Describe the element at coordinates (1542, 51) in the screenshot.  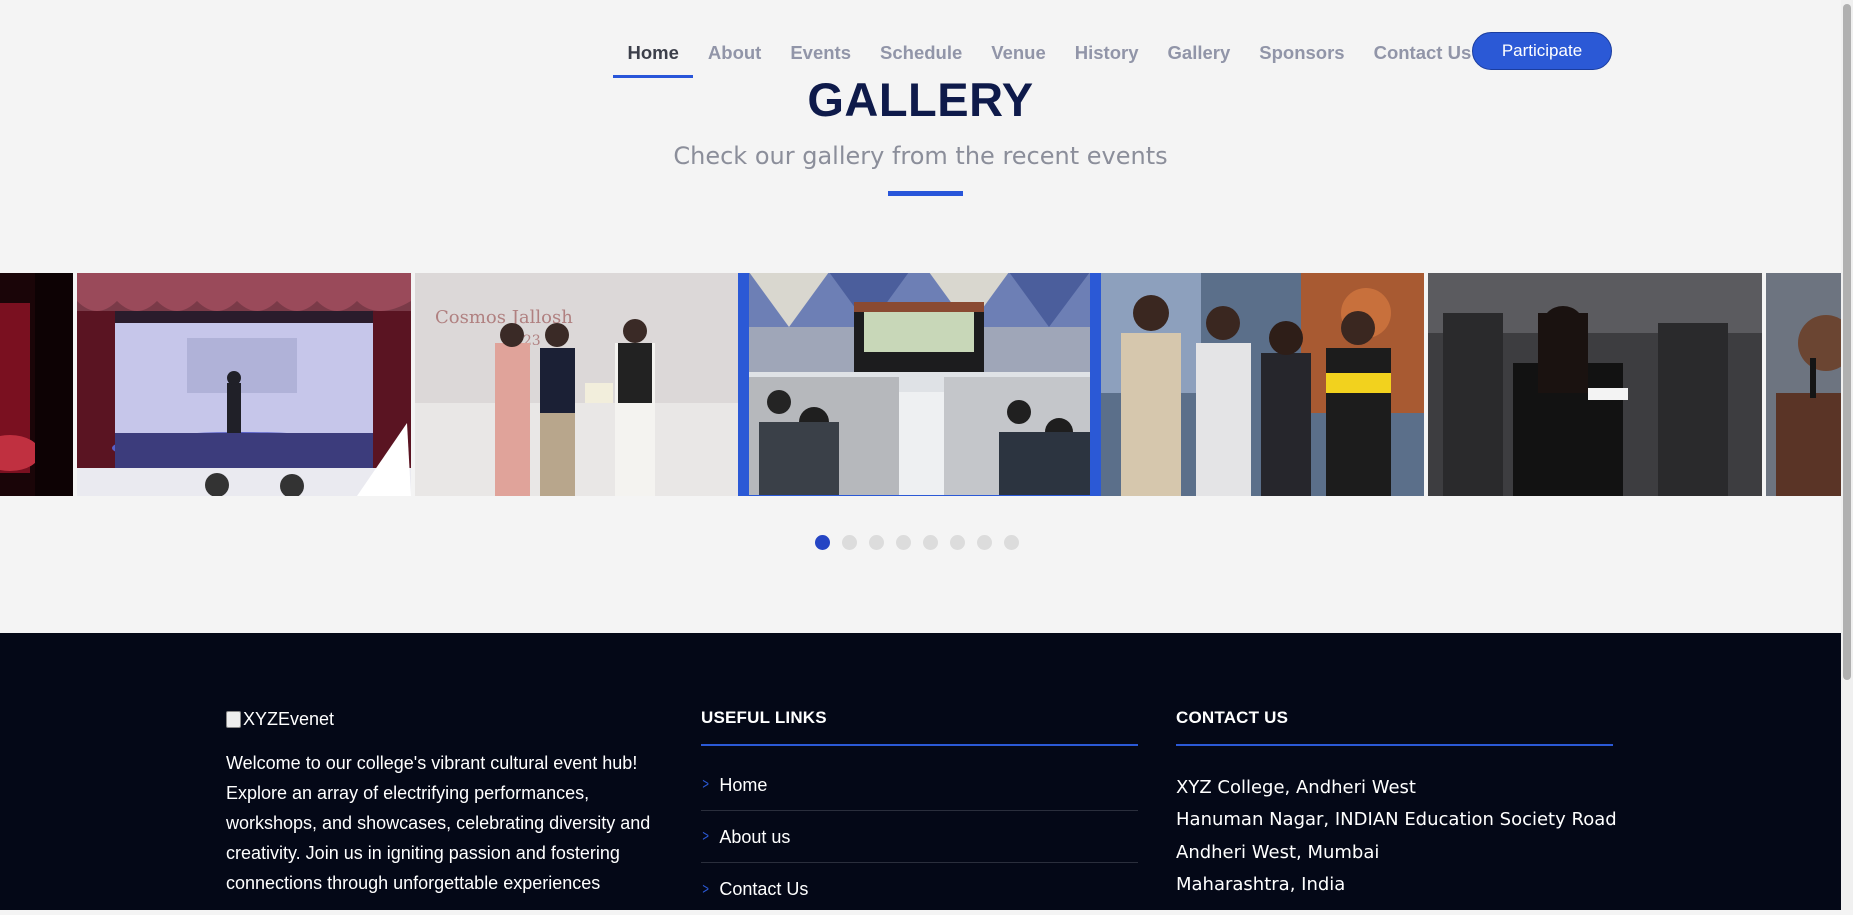
I see `participate-button: Participate` at that location.